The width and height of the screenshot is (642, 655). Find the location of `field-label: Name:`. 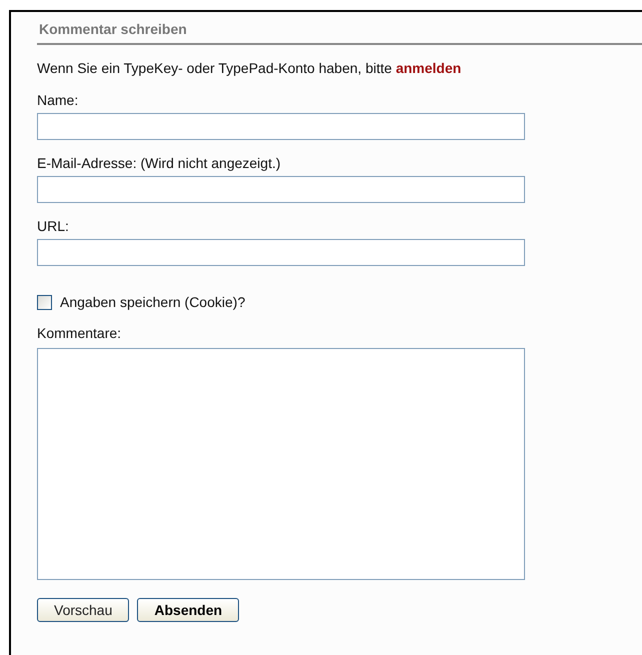

field-label: Name: is located at coordinates (58, 100).